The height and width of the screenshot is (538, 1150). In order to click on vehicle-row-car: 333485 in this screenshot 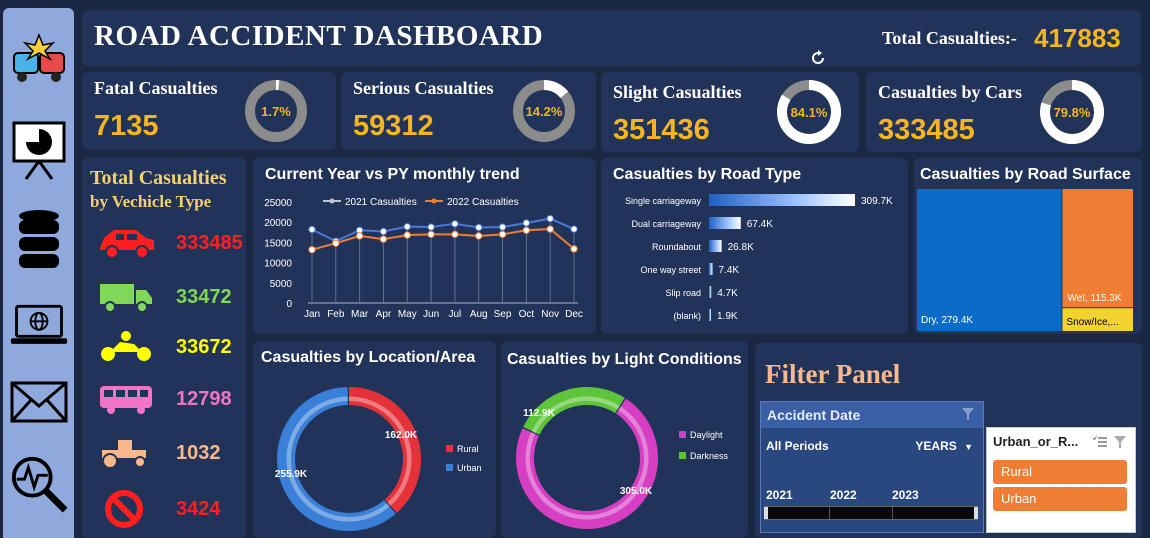, I will do `click(171, 243)`.